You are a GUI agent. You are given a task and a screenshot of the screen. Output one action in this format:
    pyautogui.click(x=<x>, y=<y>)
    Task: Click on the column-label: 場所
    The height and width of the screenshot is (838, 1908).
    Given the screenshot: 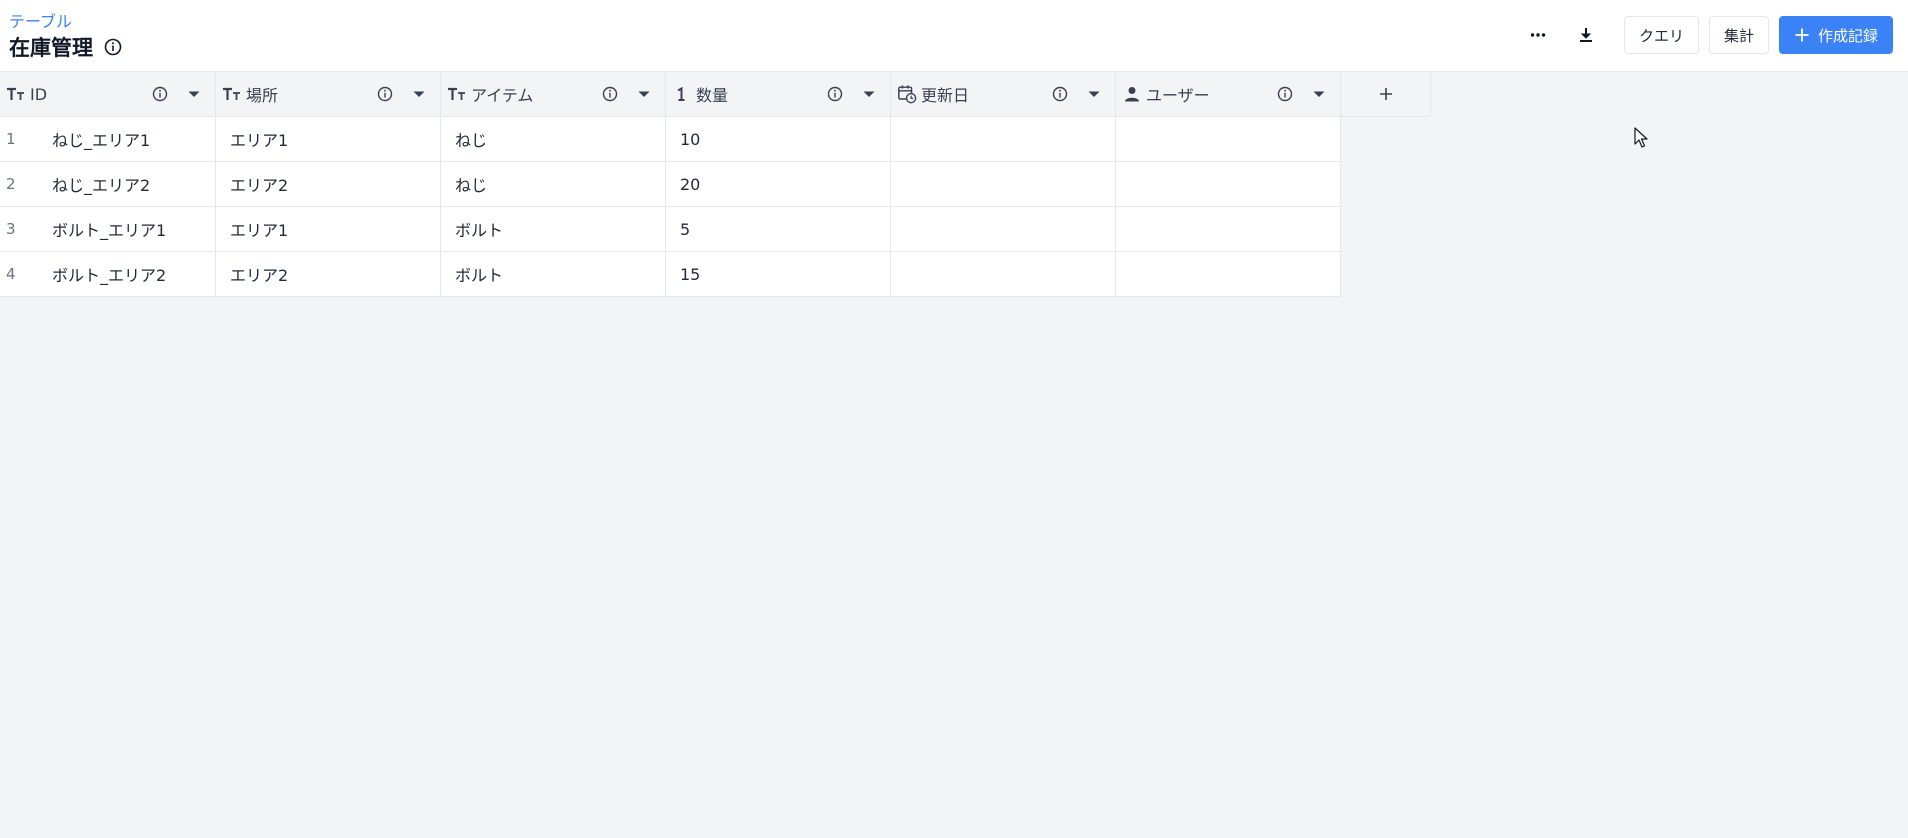 What is the action you would take?
    pyautogui.click(x=262, y=95)
    